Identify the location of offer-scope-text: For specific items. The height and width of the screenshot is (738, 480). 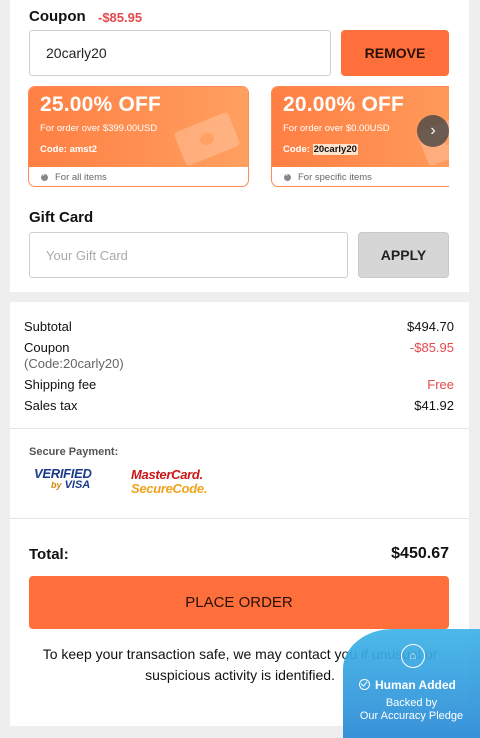
(335, 177).